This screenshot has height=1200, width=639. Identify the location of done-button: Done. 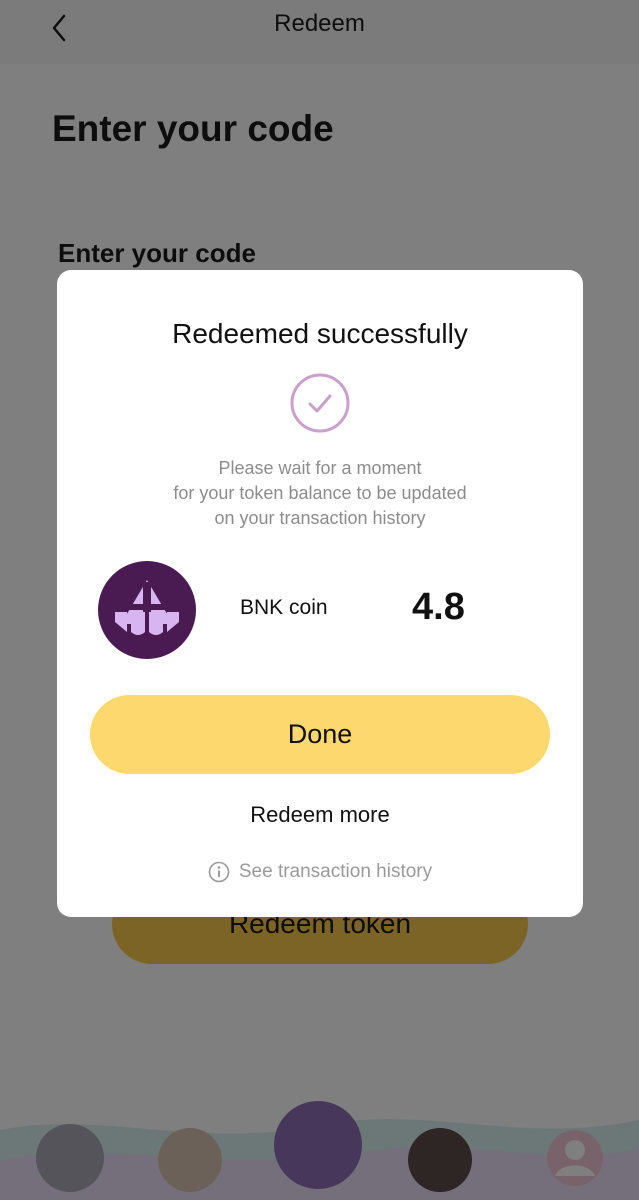
(320, 734).